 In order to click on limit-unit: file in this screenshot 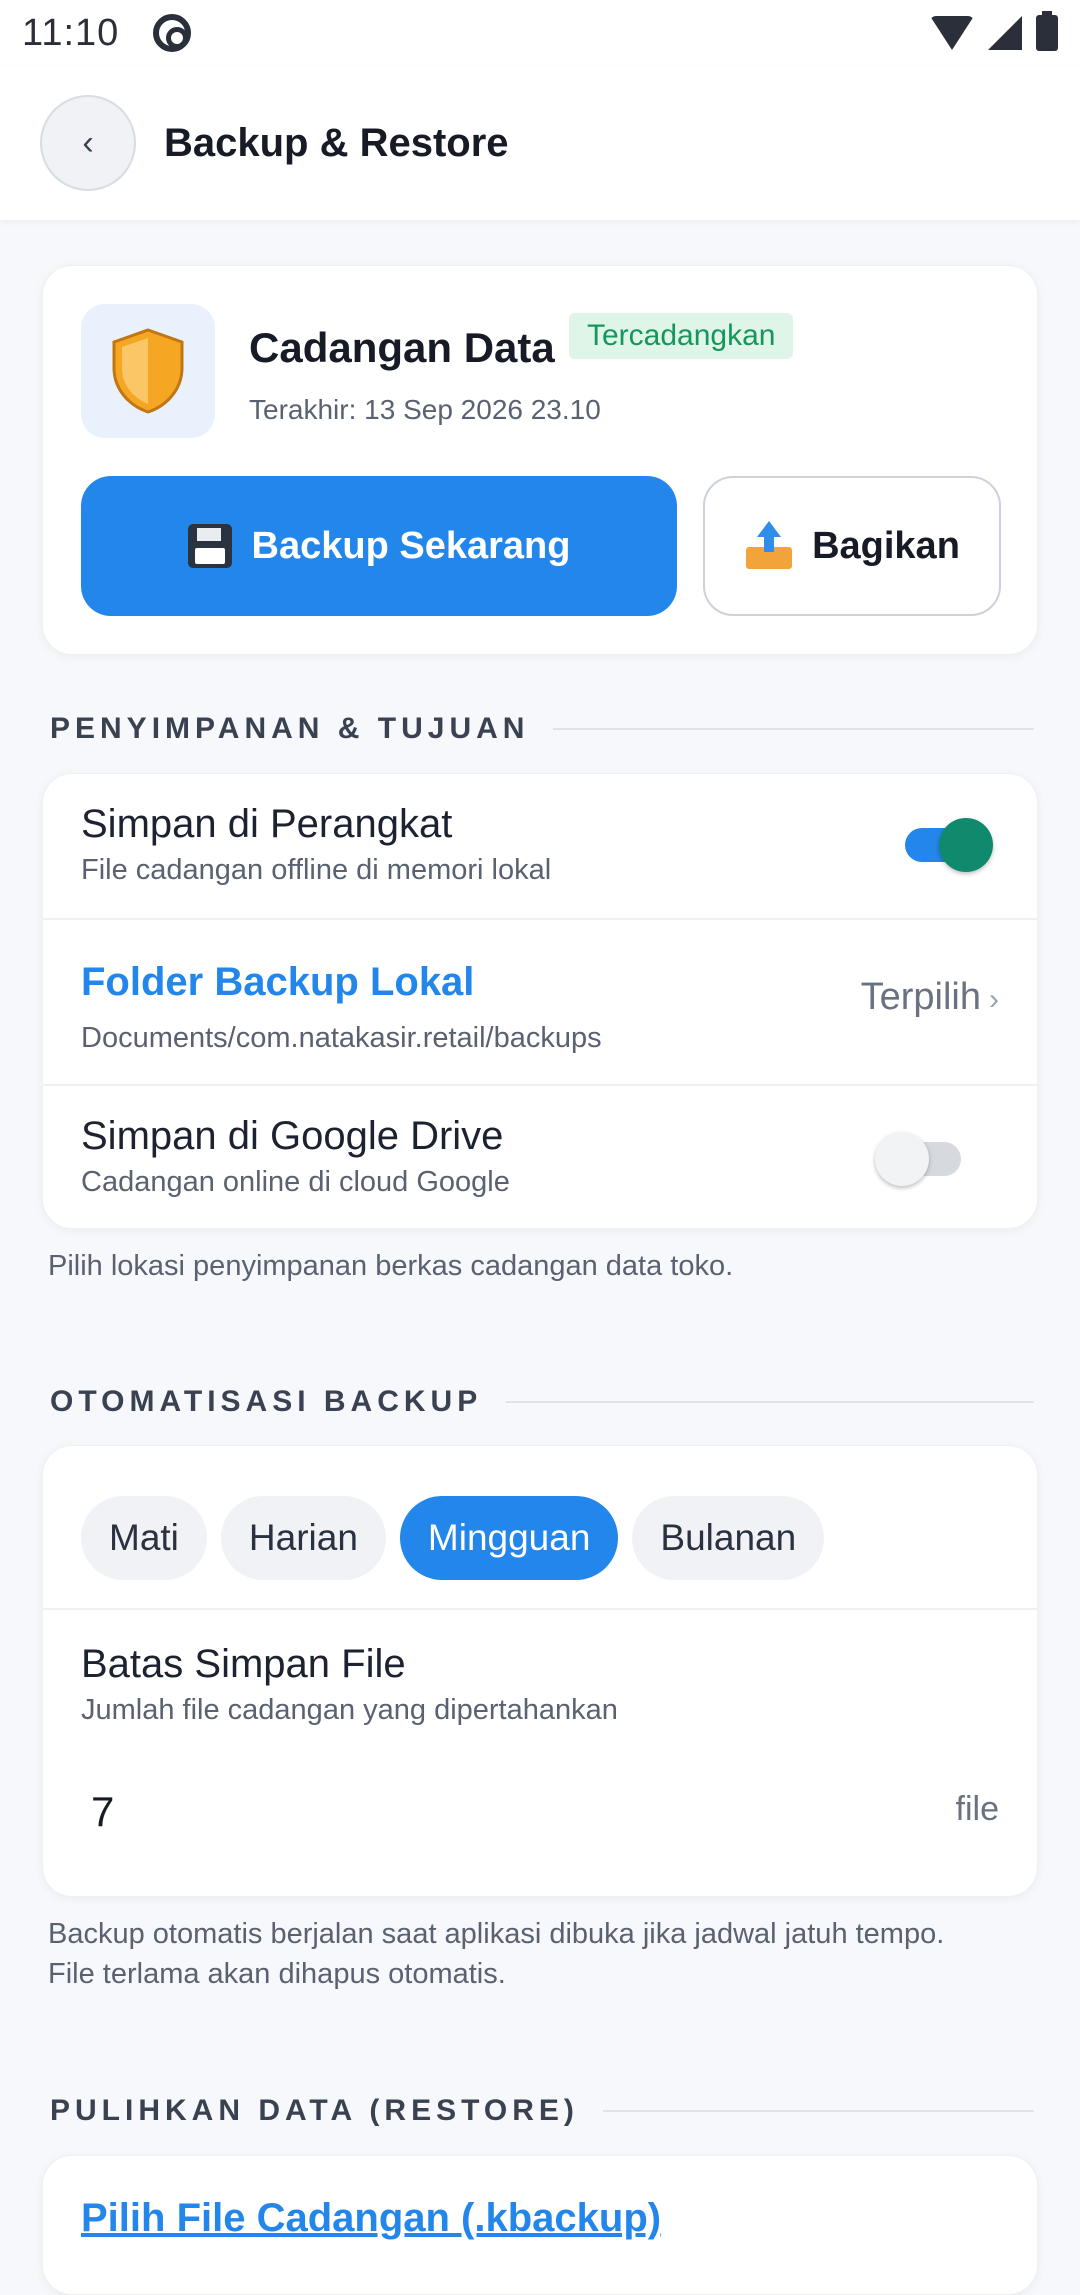, I will do `click(977, 1809)`.